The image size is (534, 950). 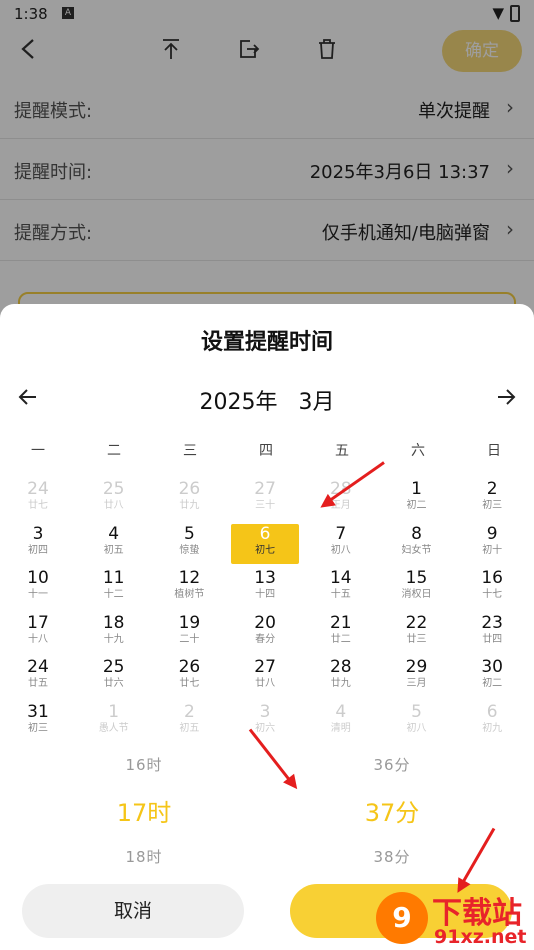 I want to click on calendar-day: 12 植树节, so click(x=189, y=588).